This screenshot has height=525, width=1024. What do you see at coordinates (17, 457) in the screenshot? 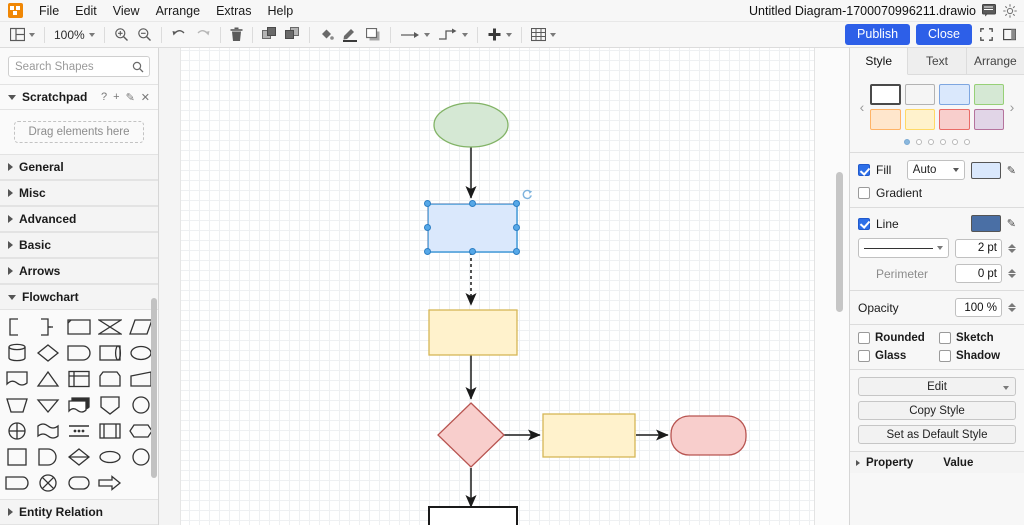
I see `shape-process` at bounding box center [17, 457].